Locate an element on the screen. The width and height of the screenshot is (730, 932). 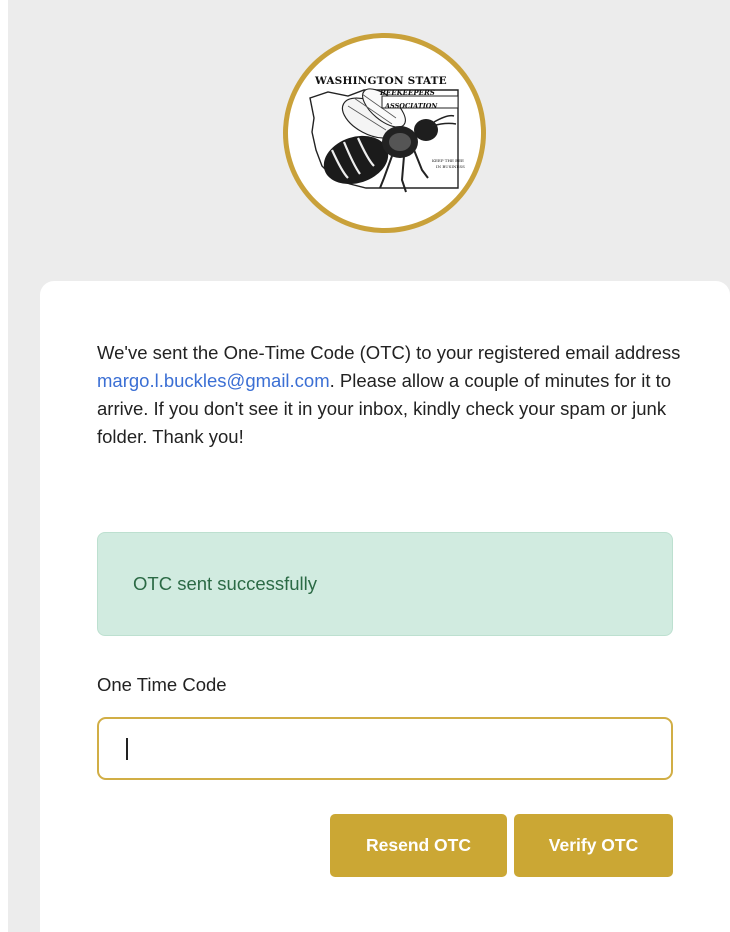
success-alert: OTC sent successfully is located at coordinates (385, 584).